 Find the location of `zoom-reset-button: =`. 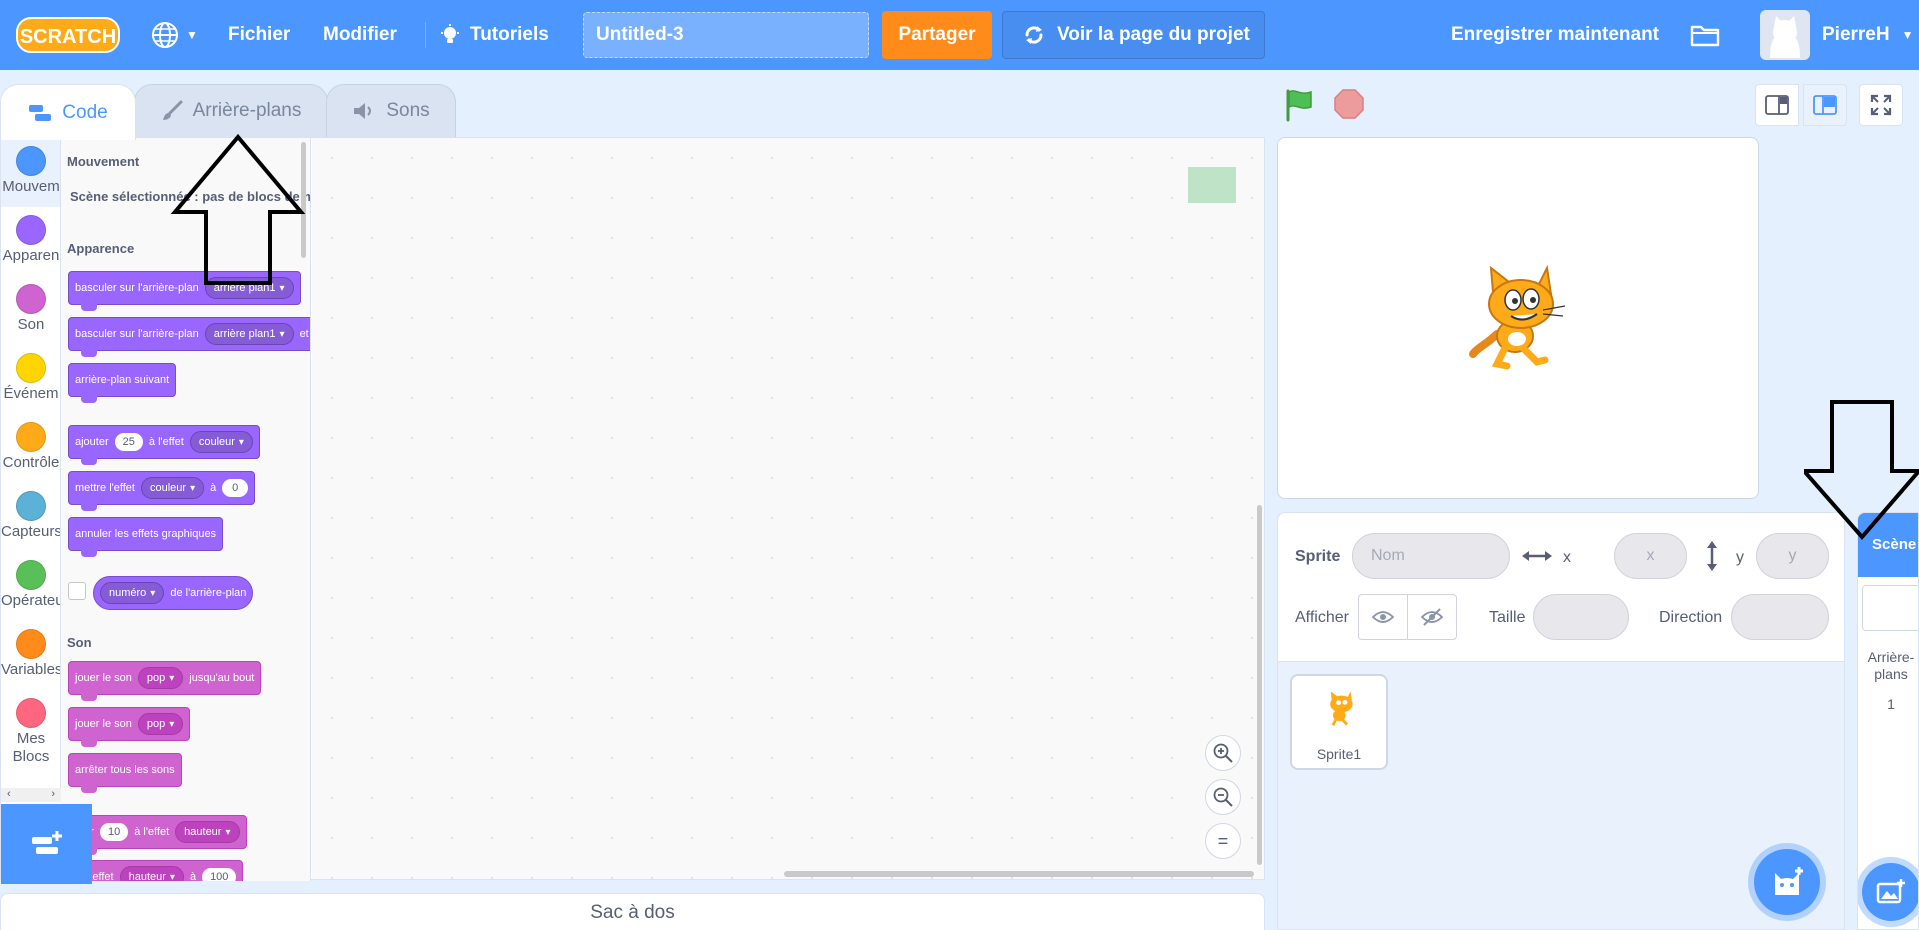

zoom-reset-button: = is located at coordinates (1223, 841).